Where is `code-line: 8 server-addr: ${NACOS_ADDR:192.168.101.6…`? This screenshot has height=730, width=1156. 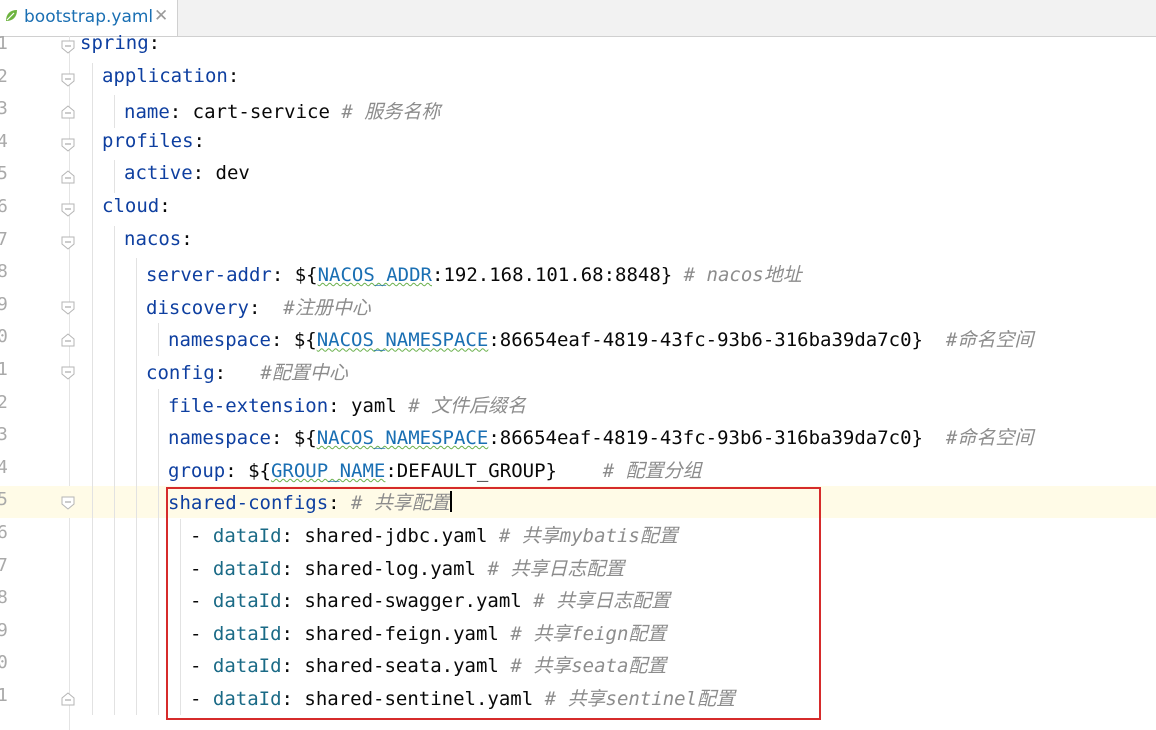 code-line: 8 server-addr: ${NACOS_ADDR:192.168.101.6… is located at coordinates (578, 274).